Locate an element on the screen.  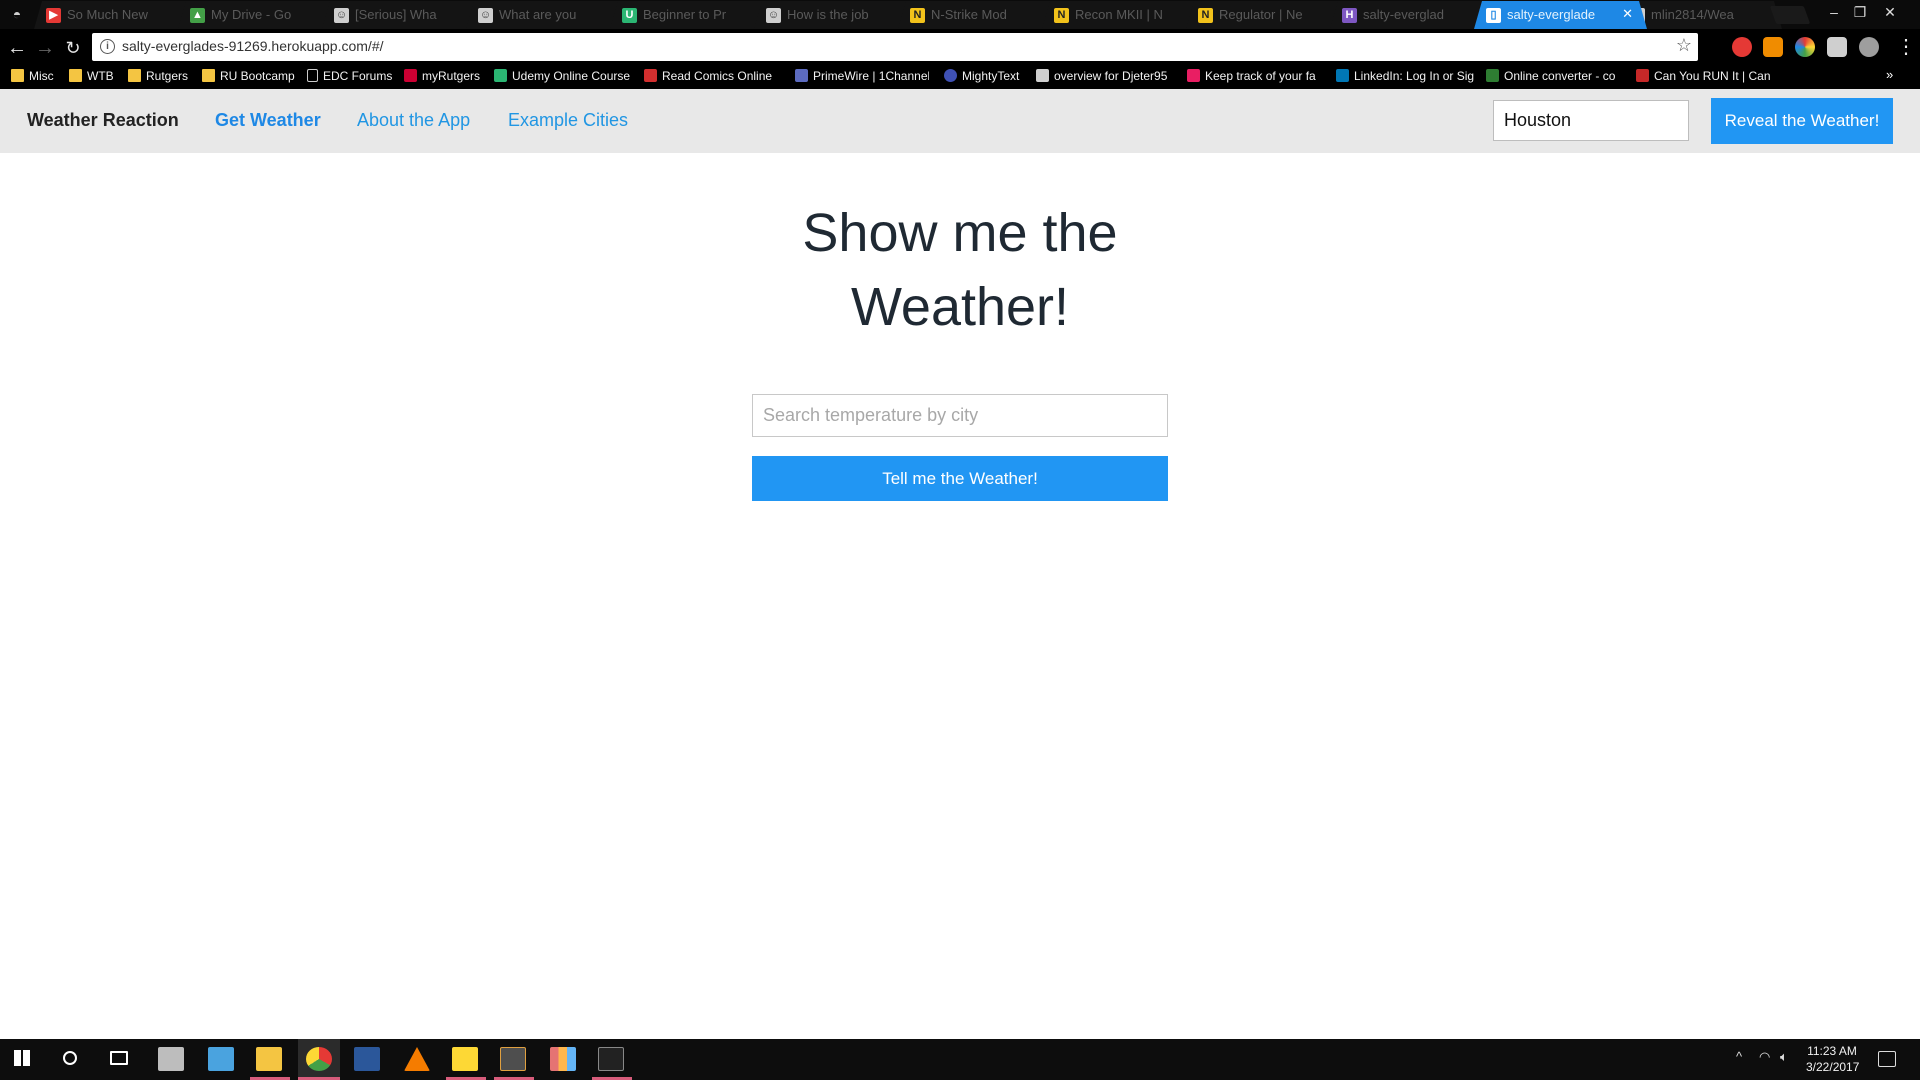
bookmark-item: PrimeWire | 1Channel is located at coordinates (862, 78).